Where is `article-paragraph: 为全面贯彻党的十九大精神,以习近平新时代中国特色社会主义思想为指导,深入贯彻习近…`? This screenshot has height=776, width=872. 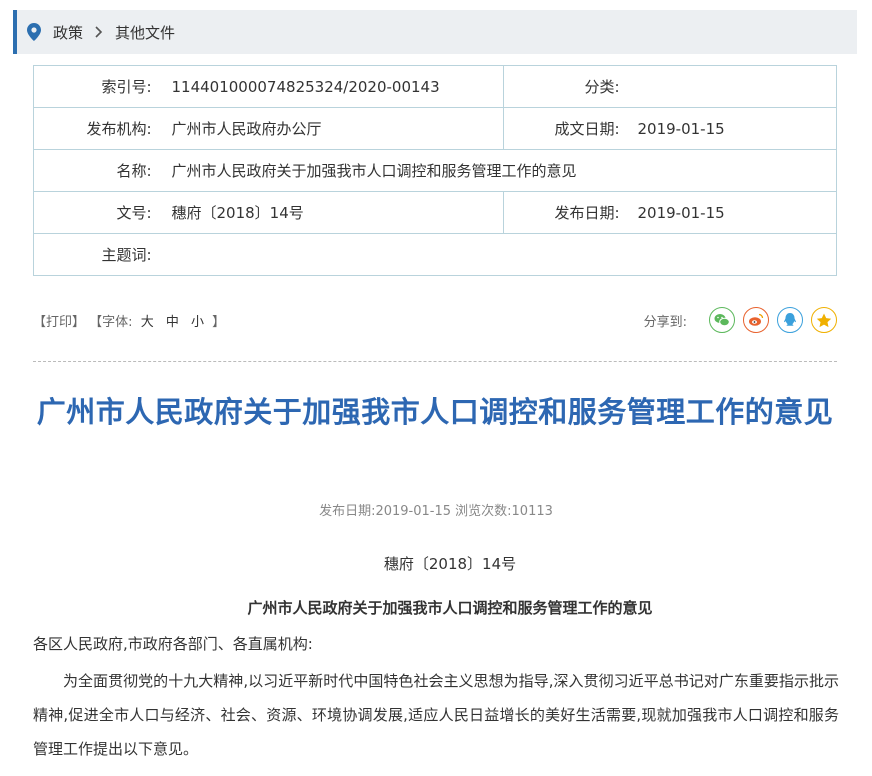 article-paragraph: 为全面贯彻党的十九大精神,以习近平新时代中国特色社会主义思想为指导,深入贯彻习近… is located at coordinates (436, 715).